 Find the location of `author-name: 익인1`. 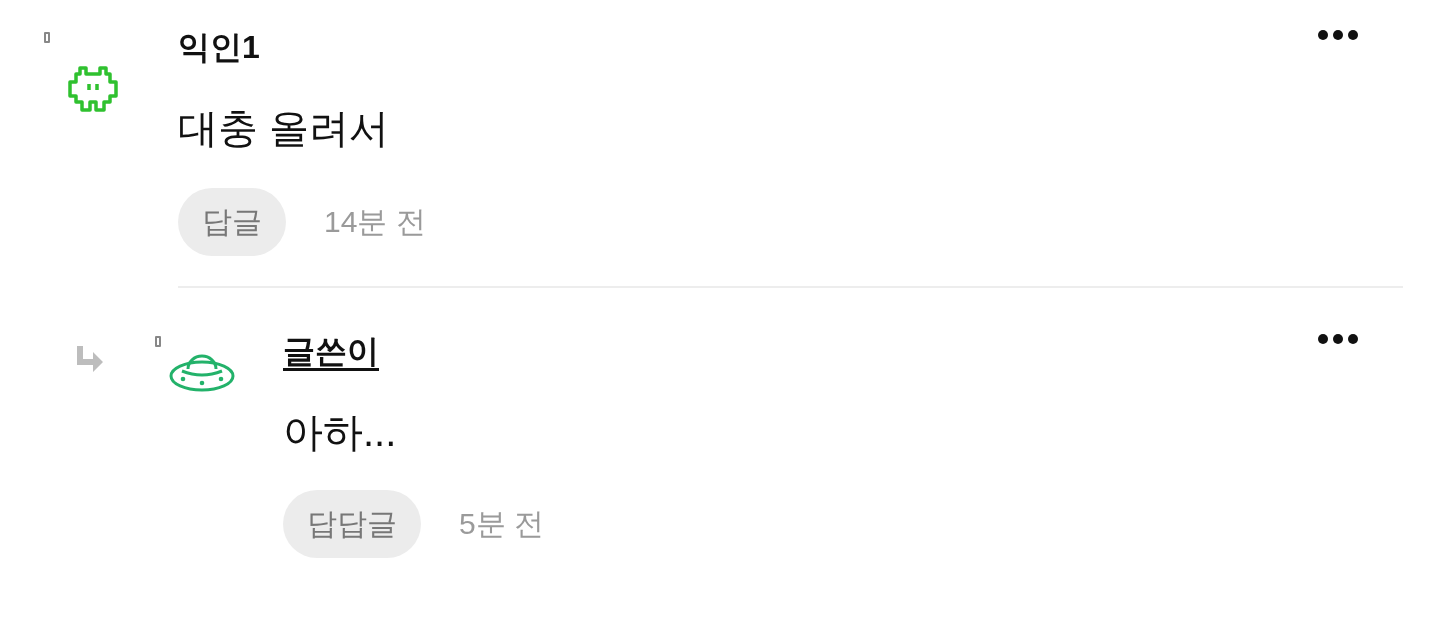

author-name: 익인1 is located at coordinates (219, 47).